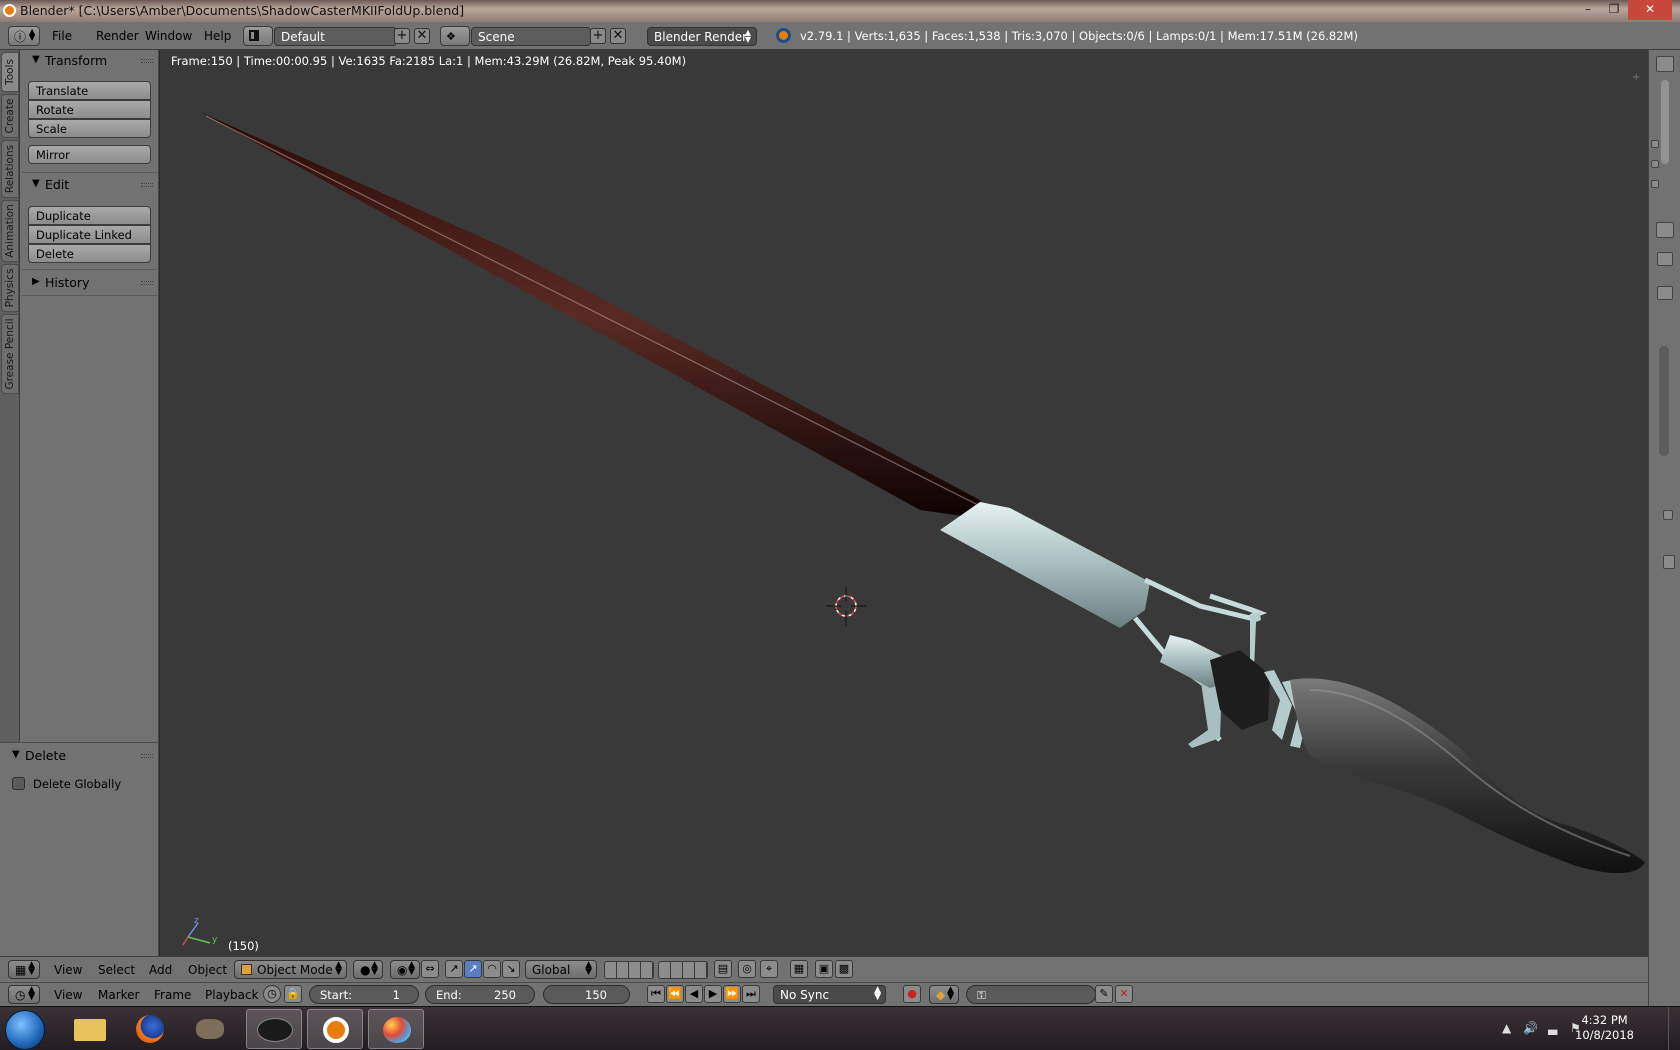 This screenshot has height=1050, width=1680. I want to click on minimize-button: –, so click(1588, 10).